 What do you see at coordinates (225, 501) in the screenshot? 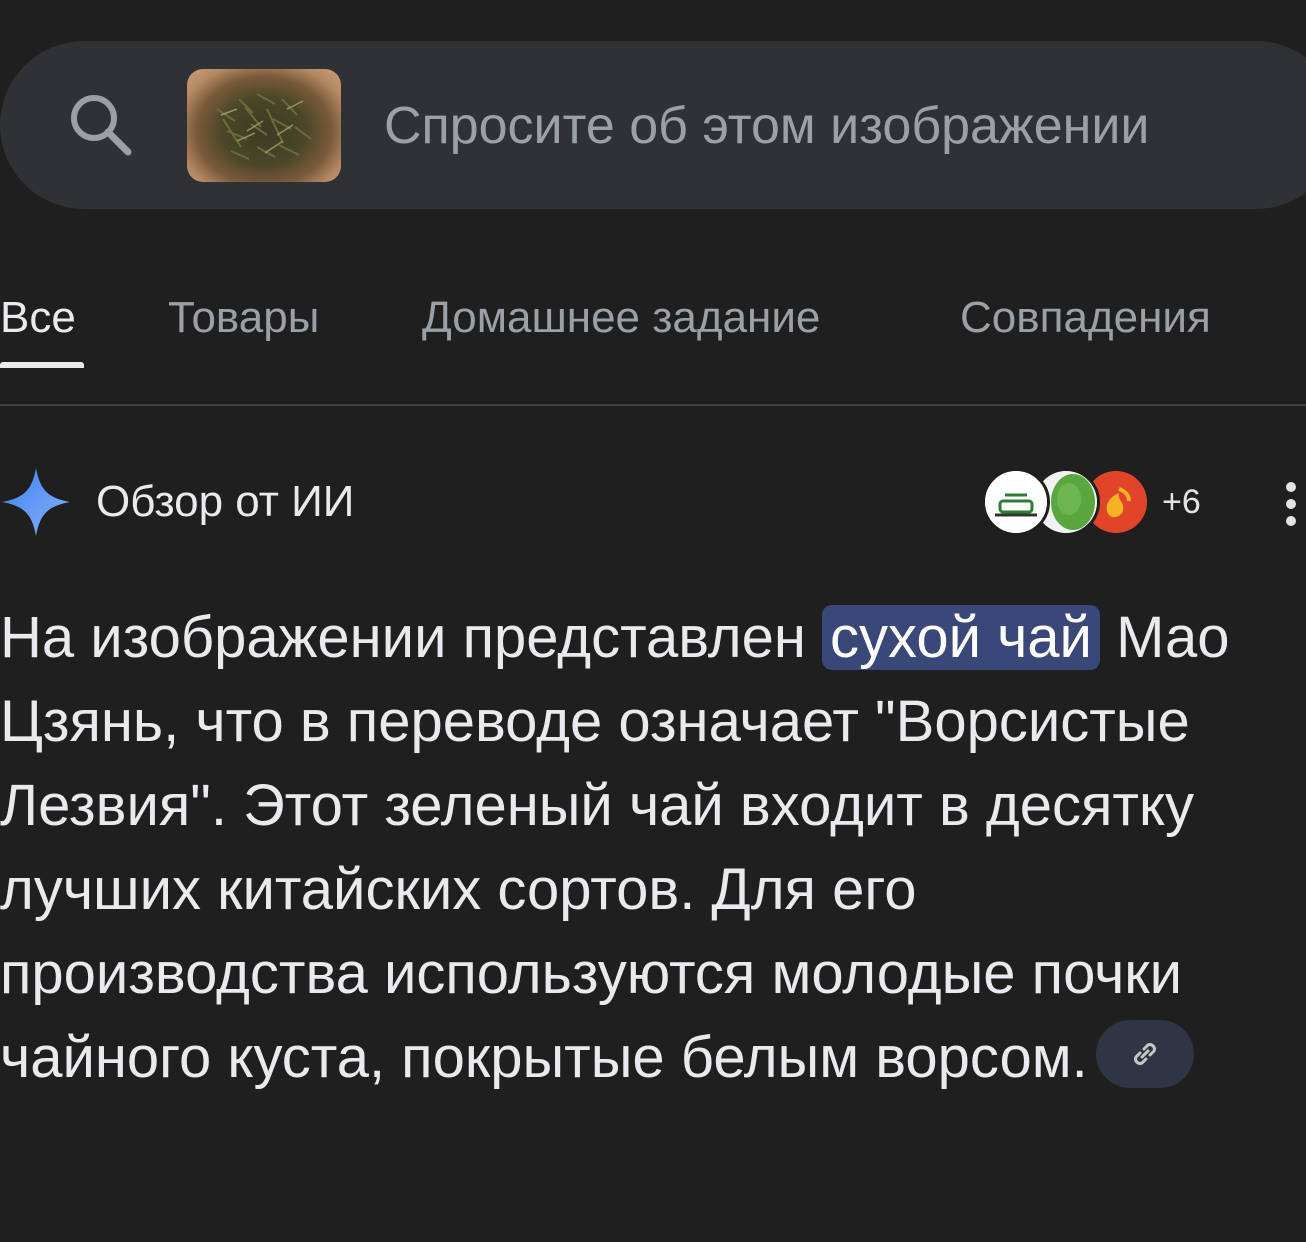
I see `ai-overview-title: Обзор от ИИ` at bounding box center [225, 501].